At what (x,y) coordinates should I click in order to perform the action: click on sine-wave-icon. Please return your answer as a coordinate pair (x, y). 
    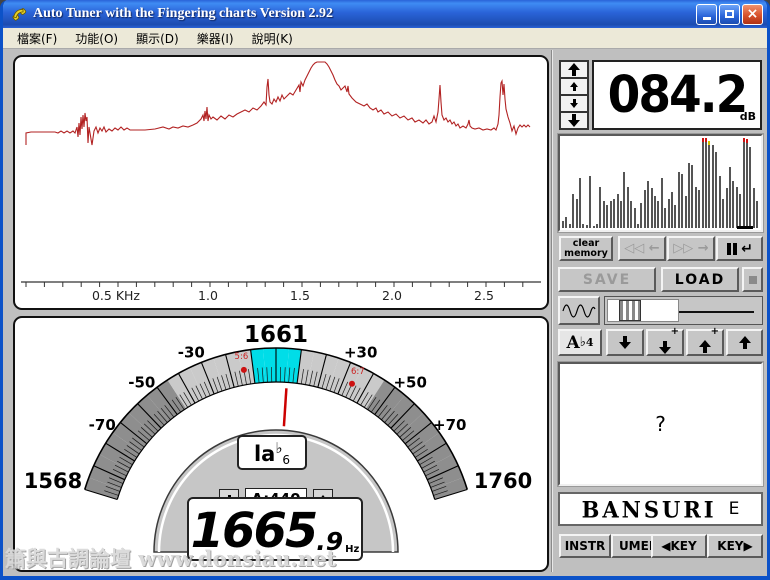
    Looking at the image, I should click on (579, 310).